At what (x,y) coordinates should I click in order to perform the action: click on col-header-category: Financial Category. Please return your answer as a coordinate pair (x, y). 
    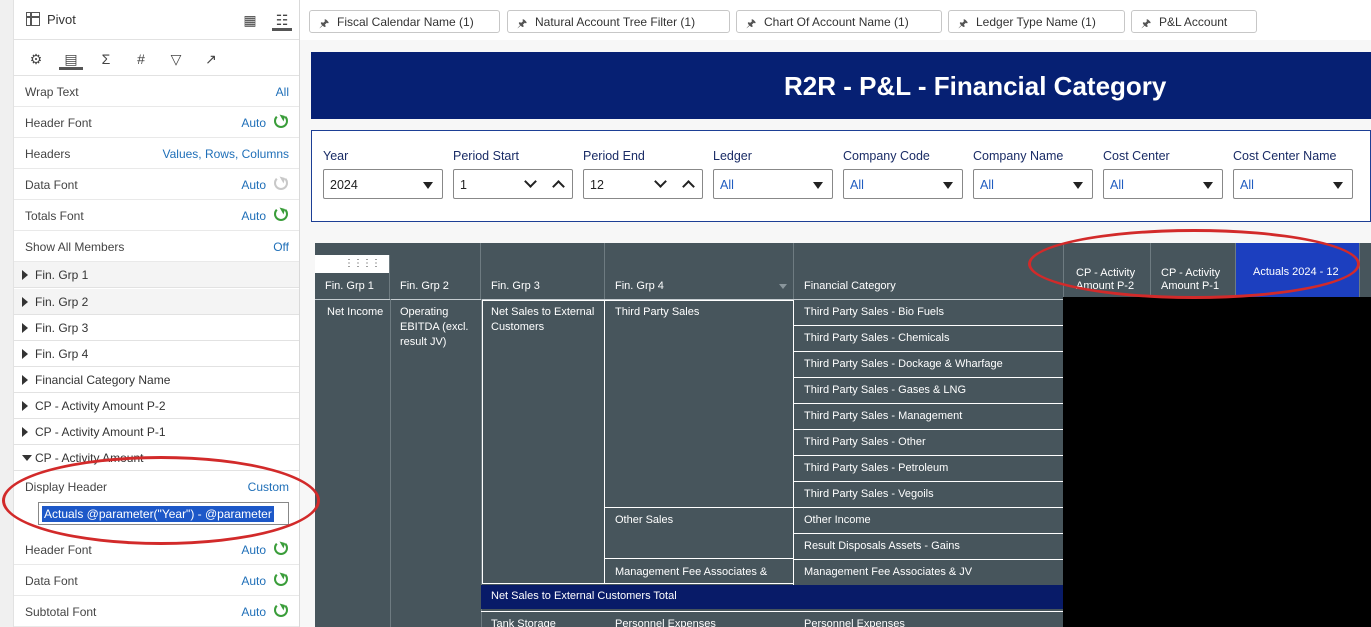
    Looking at the image, I should click on (929, 271).